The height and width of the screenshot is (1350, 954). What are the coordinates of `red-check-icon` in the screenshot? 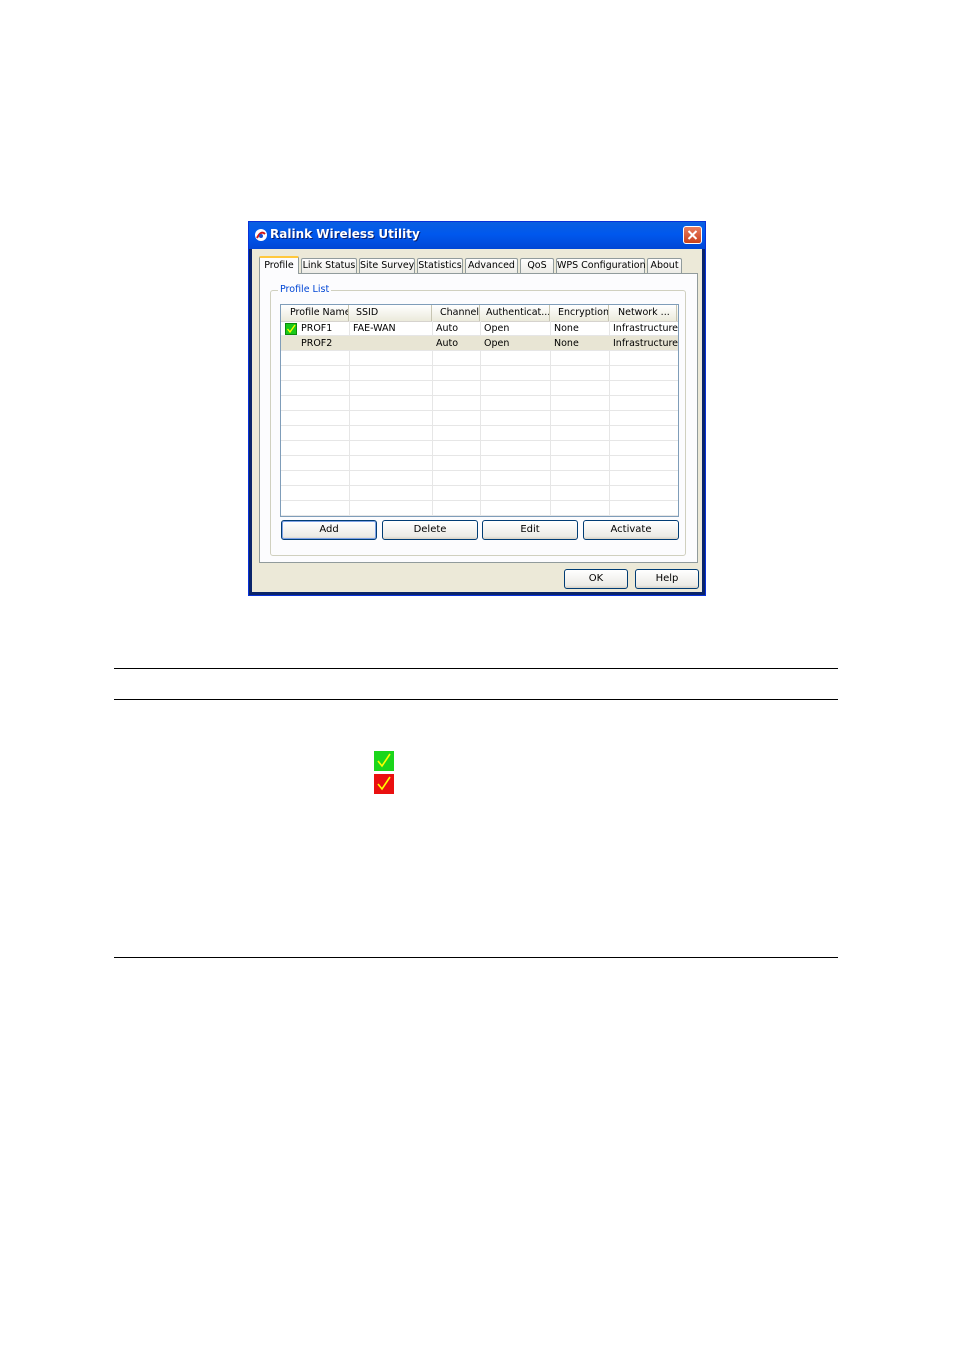 It's located at (384, 784).